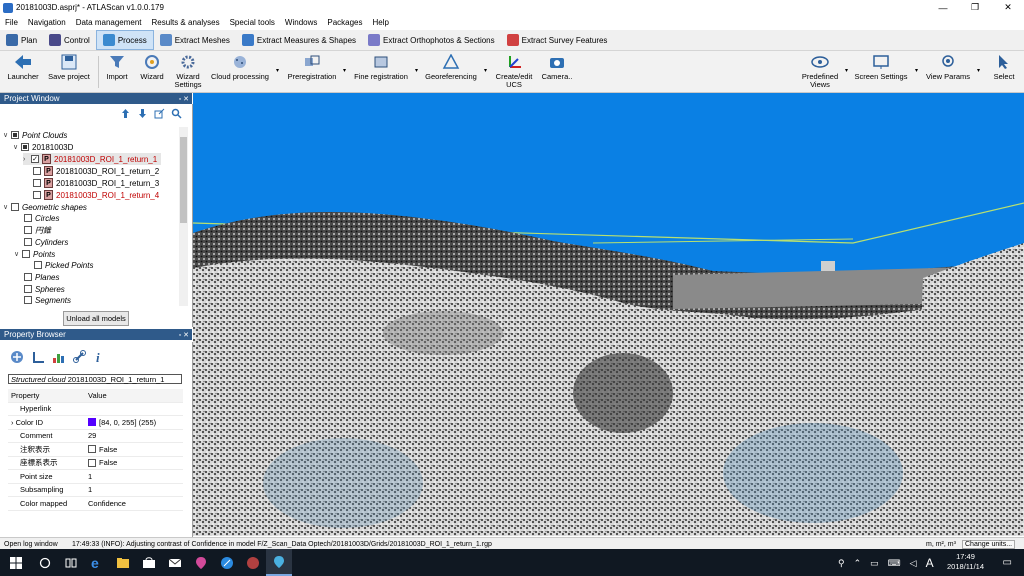 The height and width of the screenshot is (576, 1024). Describe the element at coordinates (227, 562) in the screenshot. I see `safari-icon` at that location.